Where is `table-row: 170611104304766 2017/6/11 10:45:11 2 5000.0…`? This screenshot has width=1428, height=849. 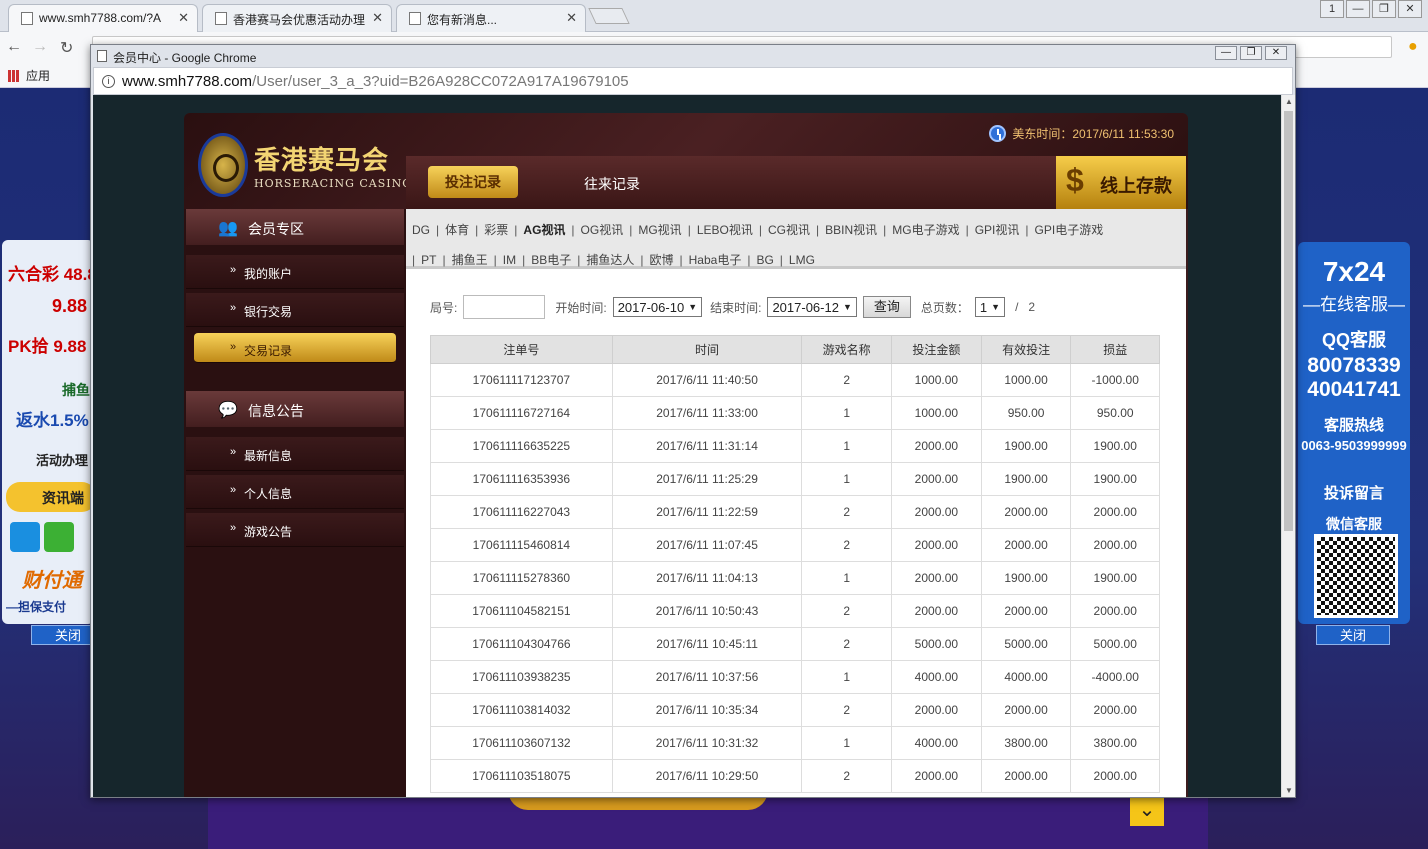 table-row: 170611104304766 2017/6/11 10:45:11 2 5000.0… is located at coordinates (795, 644).